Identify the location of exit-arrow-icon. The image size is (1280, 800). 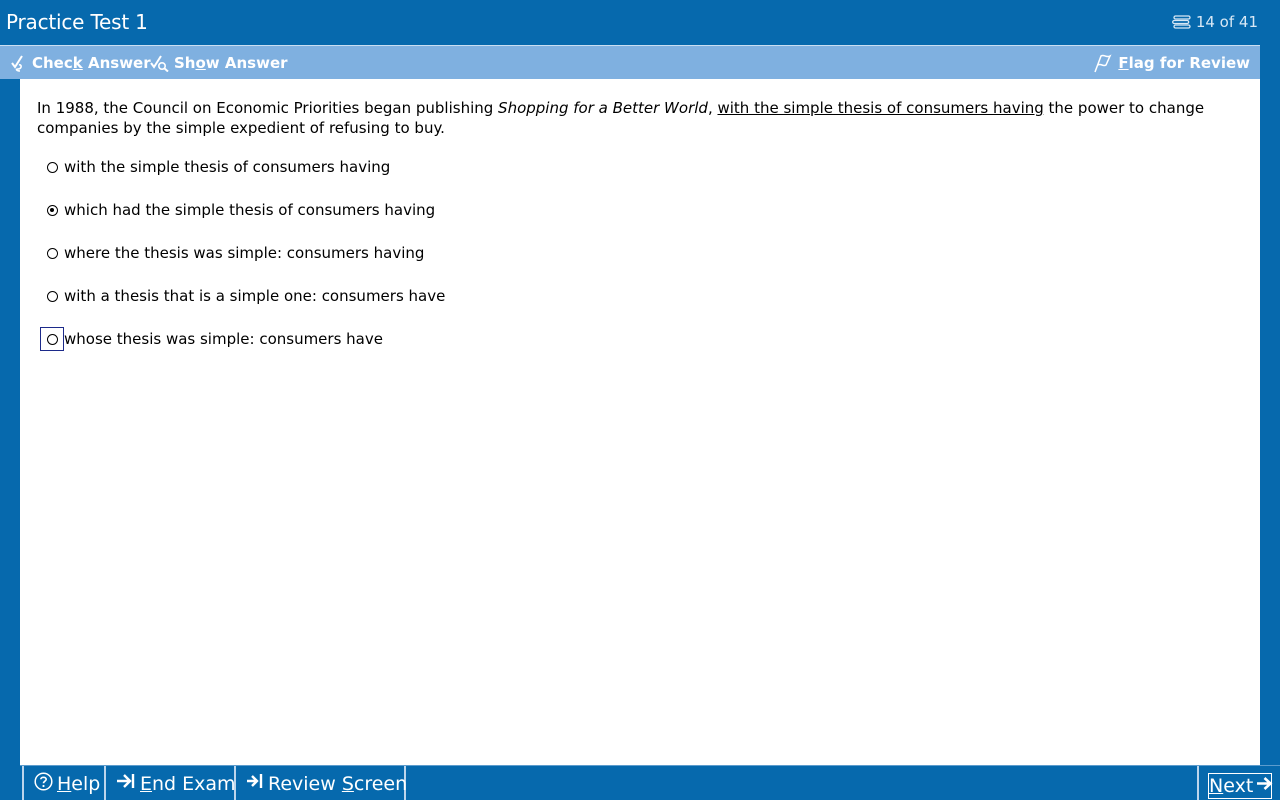
(126, 783).